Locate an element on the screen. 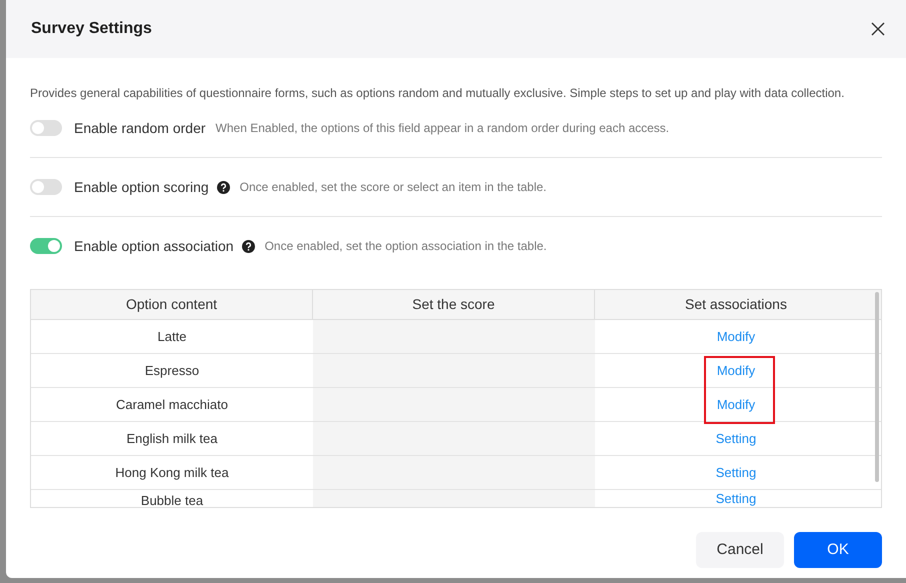  setting-label: Enable option association is located at coordinates (154, 246).